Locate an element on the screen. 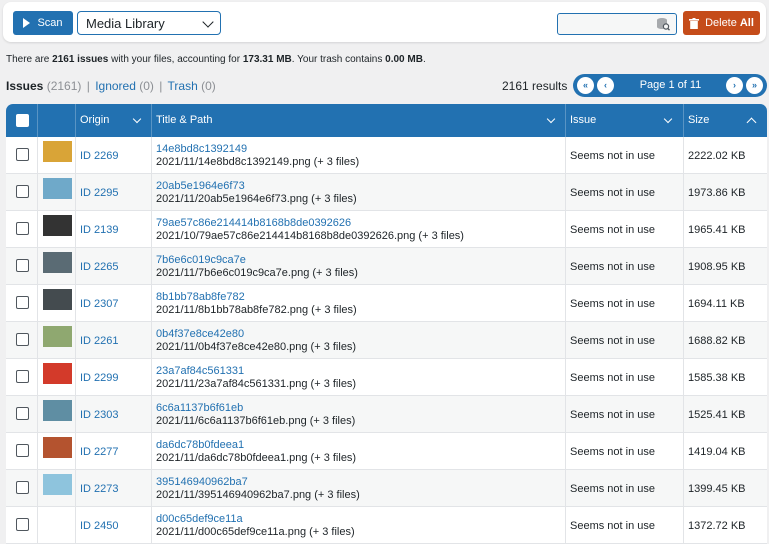 This screenshot has width=769, height=544. media-source-select: Media Library is located at coordinates (149, 23).